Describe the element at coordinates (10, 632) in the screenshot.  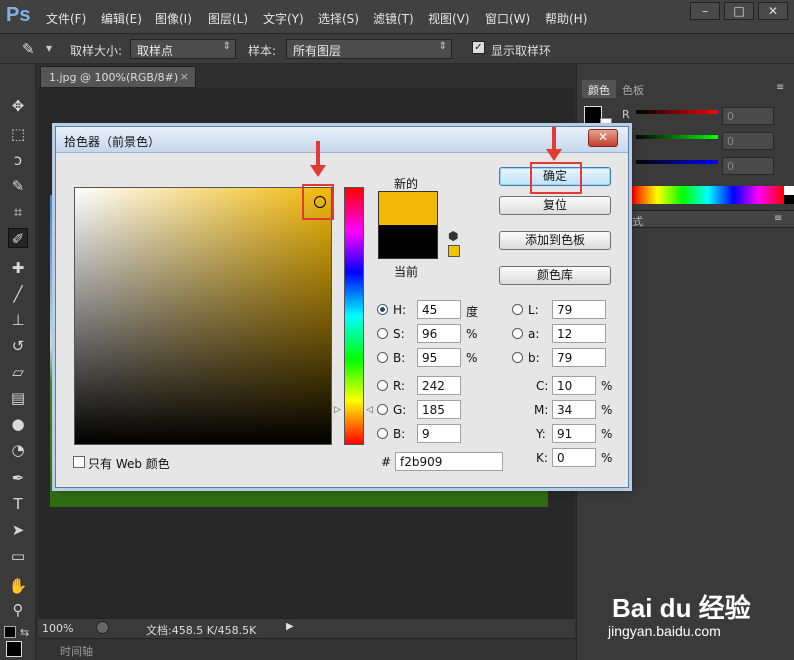
I see `foreground-color-swatch` at that location.